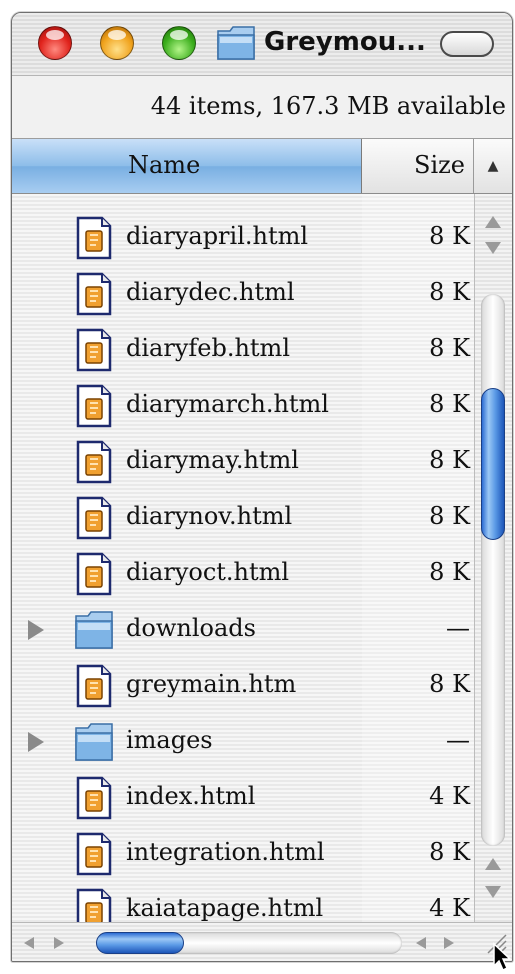 The width and height of the screenshot is (515, 974). I want to click on file-row: diaryapril.html 8 K, so click(243, 238).